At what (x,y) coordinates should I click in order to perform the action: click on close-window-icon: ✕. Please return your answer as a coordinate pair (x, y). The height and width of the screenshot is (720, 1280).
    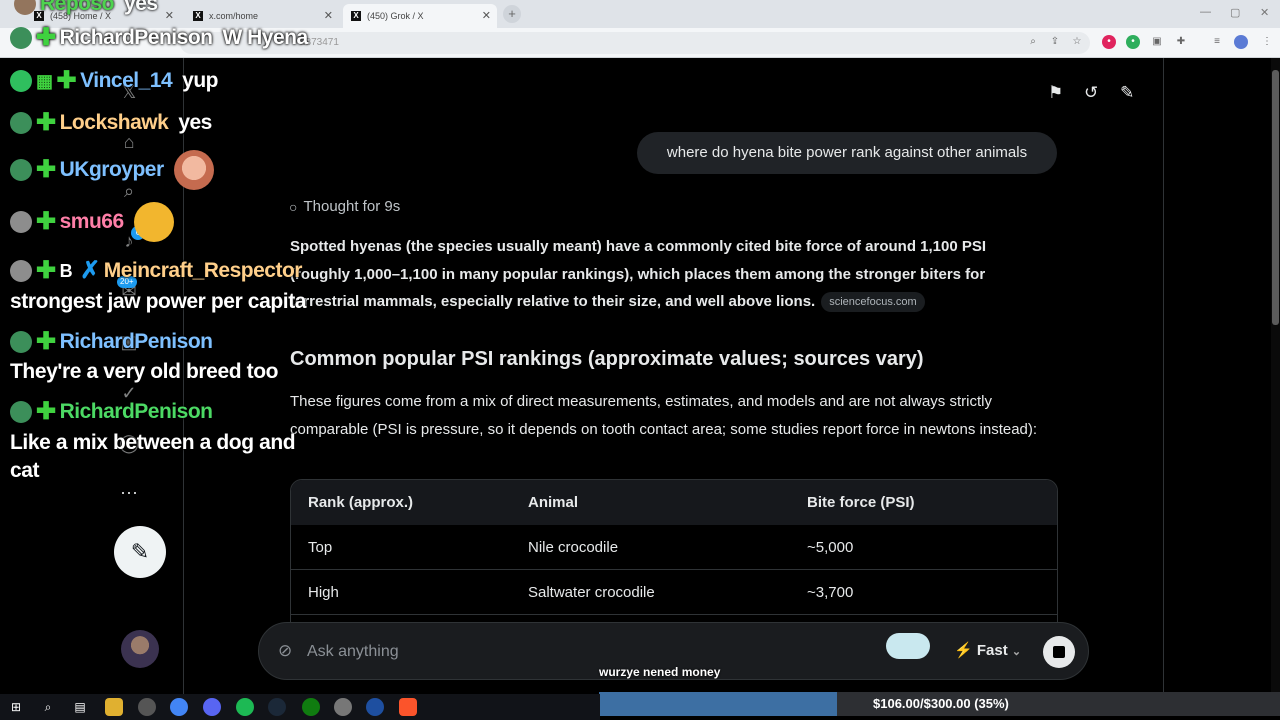
    Looking at the image, I should click on (1264, 12).